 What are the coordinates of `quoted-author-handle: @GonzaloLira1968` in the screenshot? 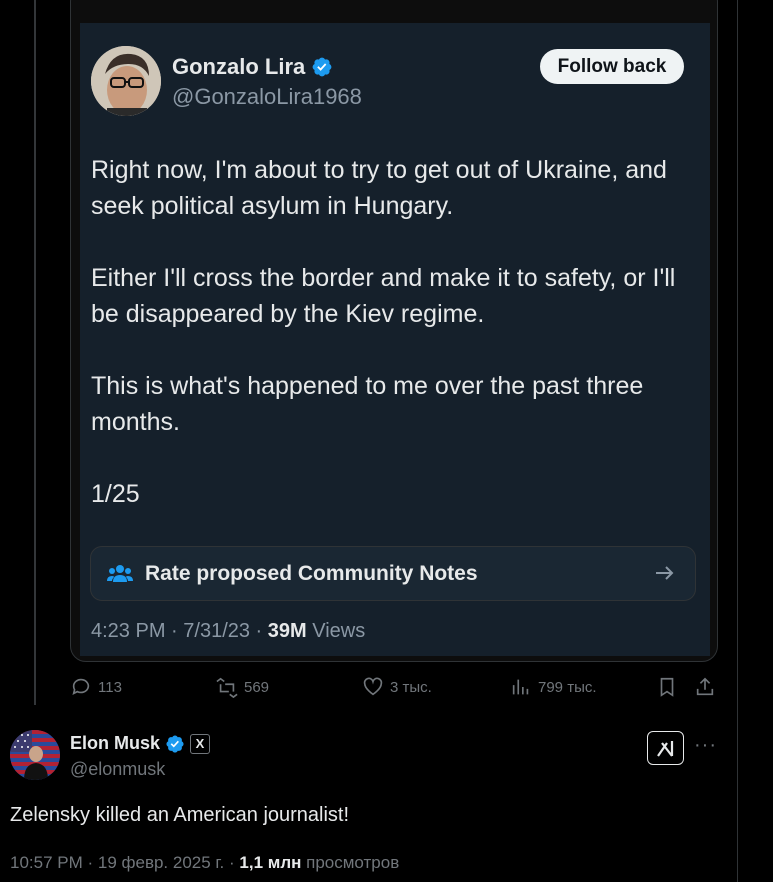 It's located at (267, 97).